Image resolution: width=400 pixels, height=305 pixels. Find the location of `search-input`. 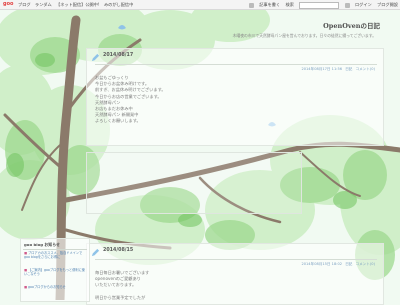

search-input is located at coordinates (319, 5).